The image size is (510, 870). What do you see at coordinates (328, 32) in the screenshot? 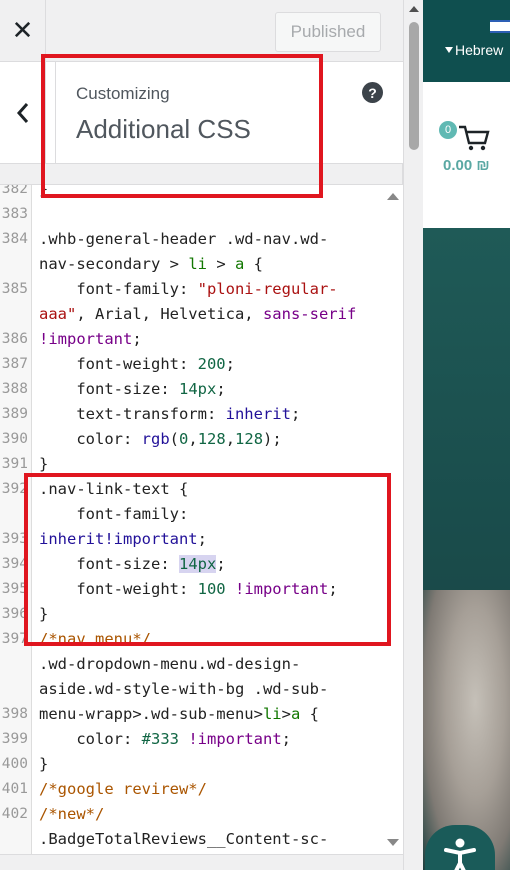
I see `published-button: Published` at bounding box center [328, 32].